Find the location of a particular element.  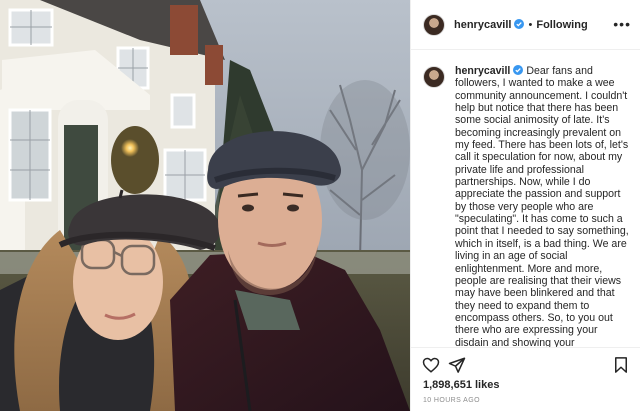

author-avatar is located at coordinates (434, 24).